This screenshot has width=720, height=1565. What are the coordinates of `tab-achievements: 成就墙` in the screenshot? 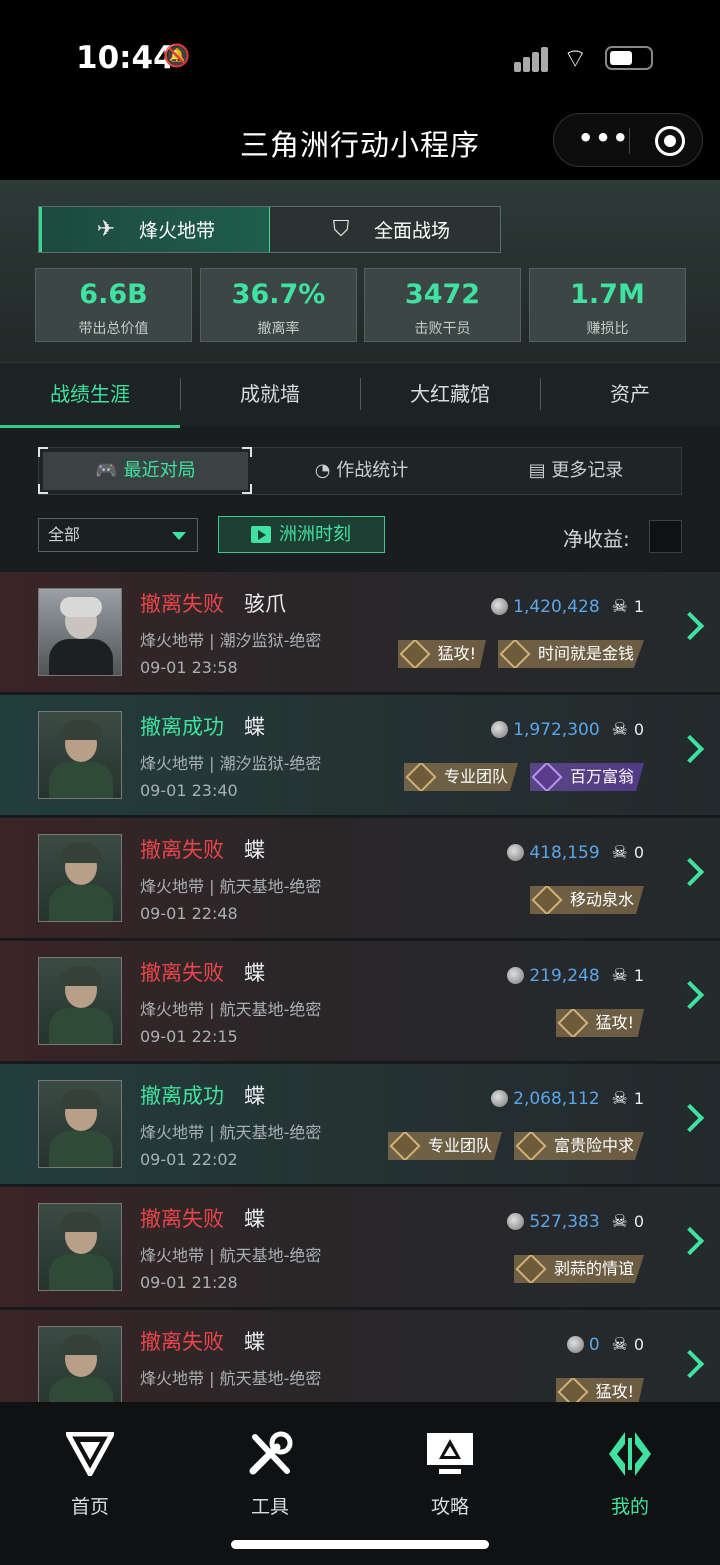 It's located at (270, 395).